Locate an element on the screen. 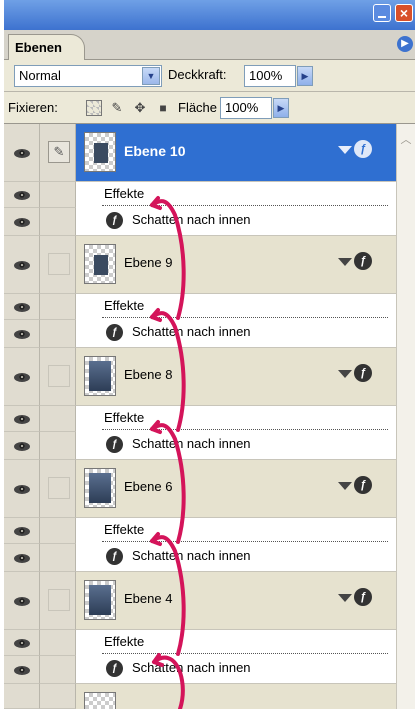 The width and height of the screenshot is (415, 709). layer-row: Ebene 6 ƒ is located at coordinates (200, 489).